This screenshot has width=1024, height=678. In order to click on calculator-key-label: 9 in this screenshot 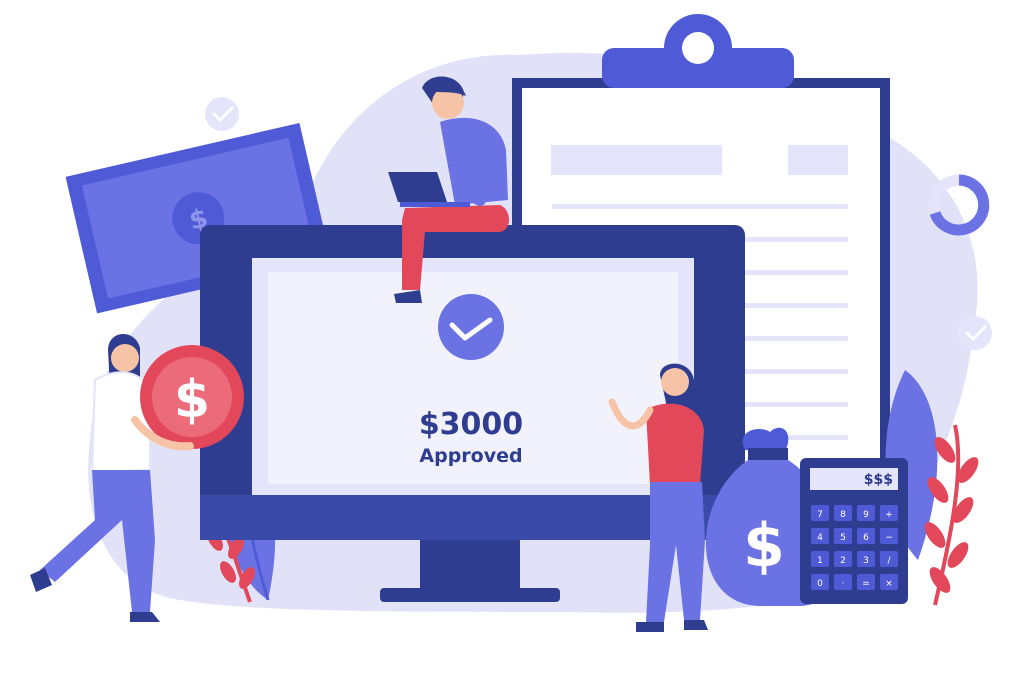, I will do `click(866, 515)`.